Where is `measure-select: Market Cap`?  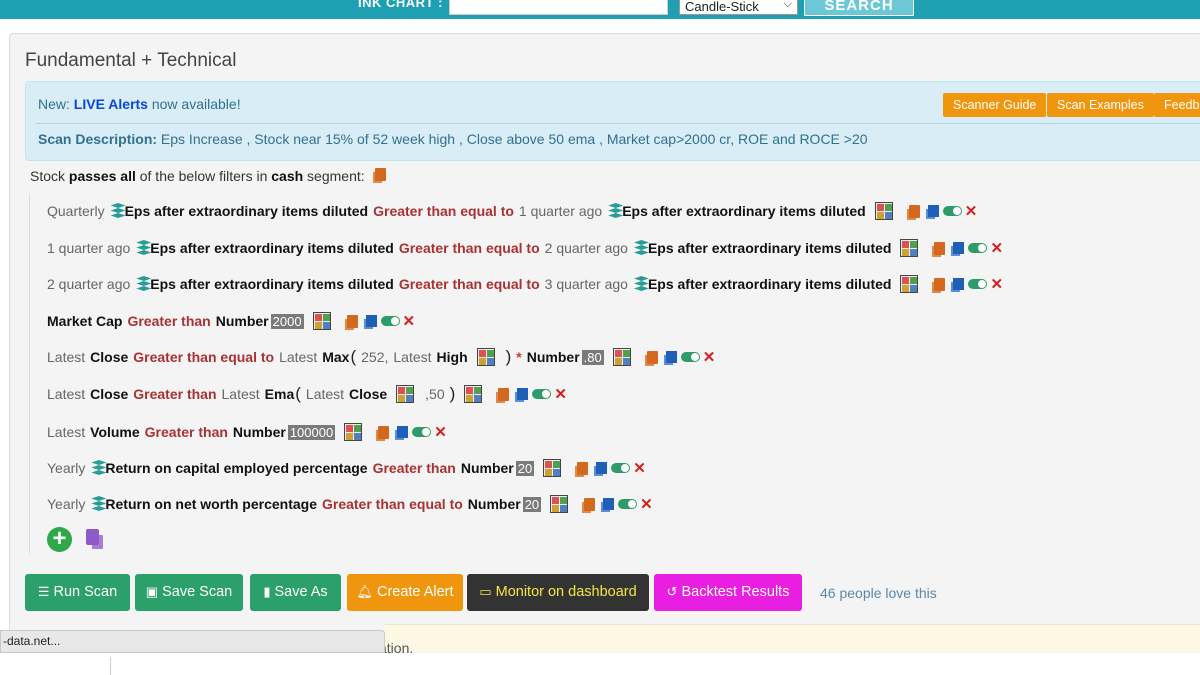 measure-select: Market Cap is located at coordinates (84, 321).